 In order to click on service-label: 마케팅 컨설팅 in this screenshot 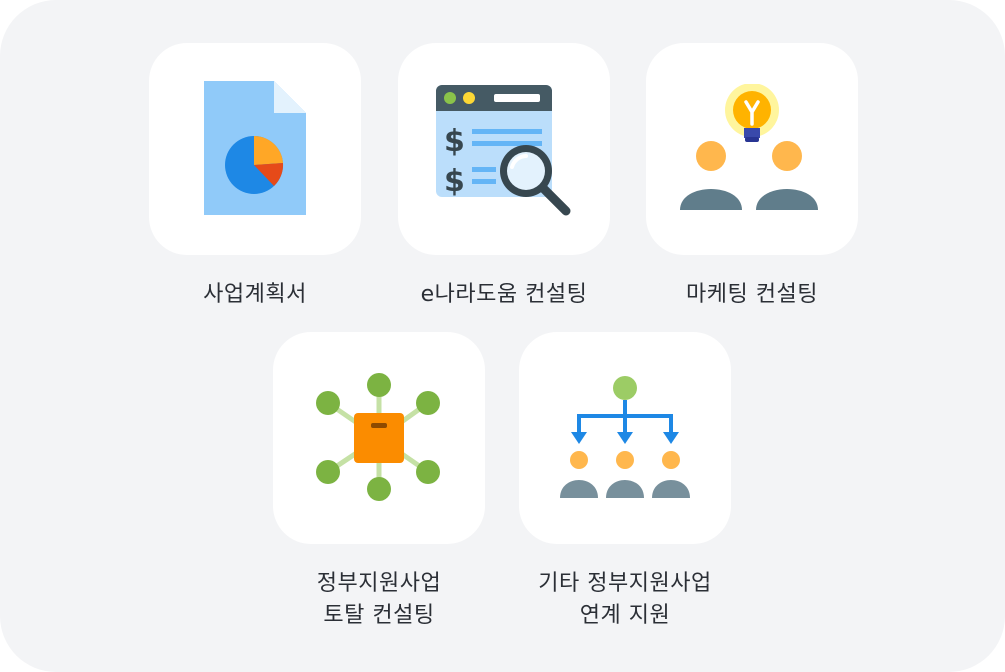, I will do `click(752, 295)`.